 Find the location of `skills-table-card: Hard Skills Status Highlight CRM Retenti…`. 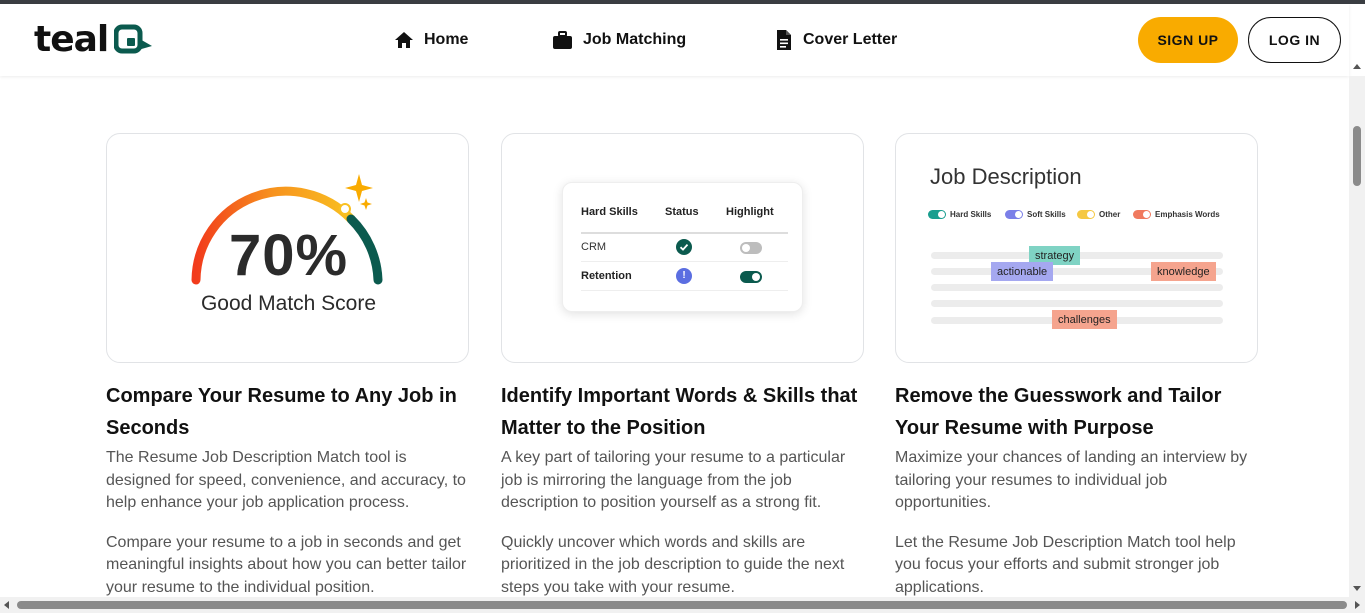

skills-table-card: Hard Skills Status Highlight CRM Retenti… is located at coordinates (682, 248).